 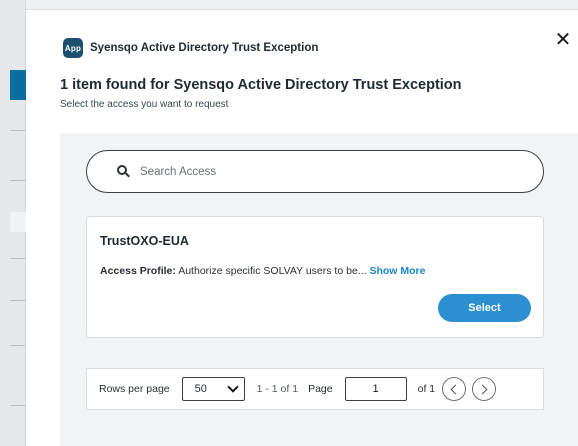 What do you see at coordinates (18, 222) in the screenshot?
I see `background-row` at bounding box center [18, 222].